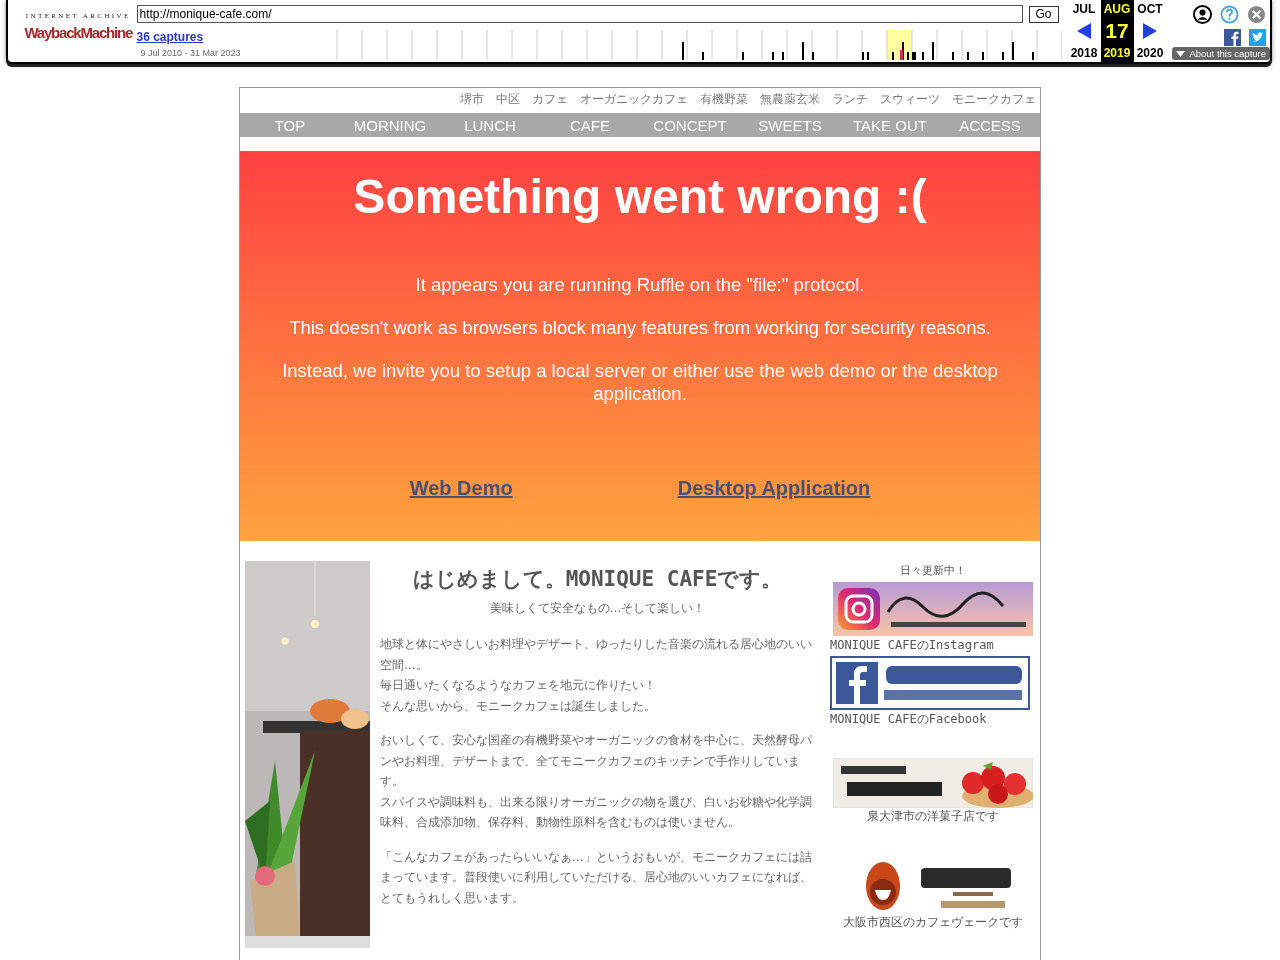  What do you see at coordinates (596, 877) in the screenshot?
I see `intro-paragraph: 「こんなカフェがあったらいいなぁ…」というおもいが、モニークカフェには詰まっています。普段使いに利用していただける、居心地のいいカフェになれば、とてもうれしく思います。` at bounding box center [596, 877].